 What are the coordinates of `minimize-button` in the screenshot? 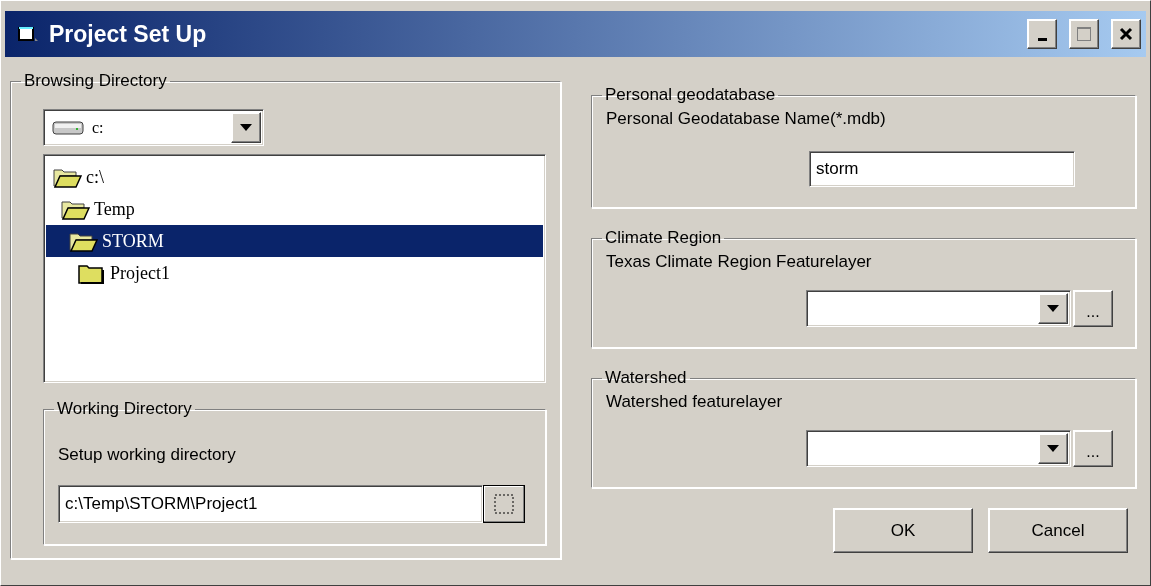 It's located at (1042, 34).